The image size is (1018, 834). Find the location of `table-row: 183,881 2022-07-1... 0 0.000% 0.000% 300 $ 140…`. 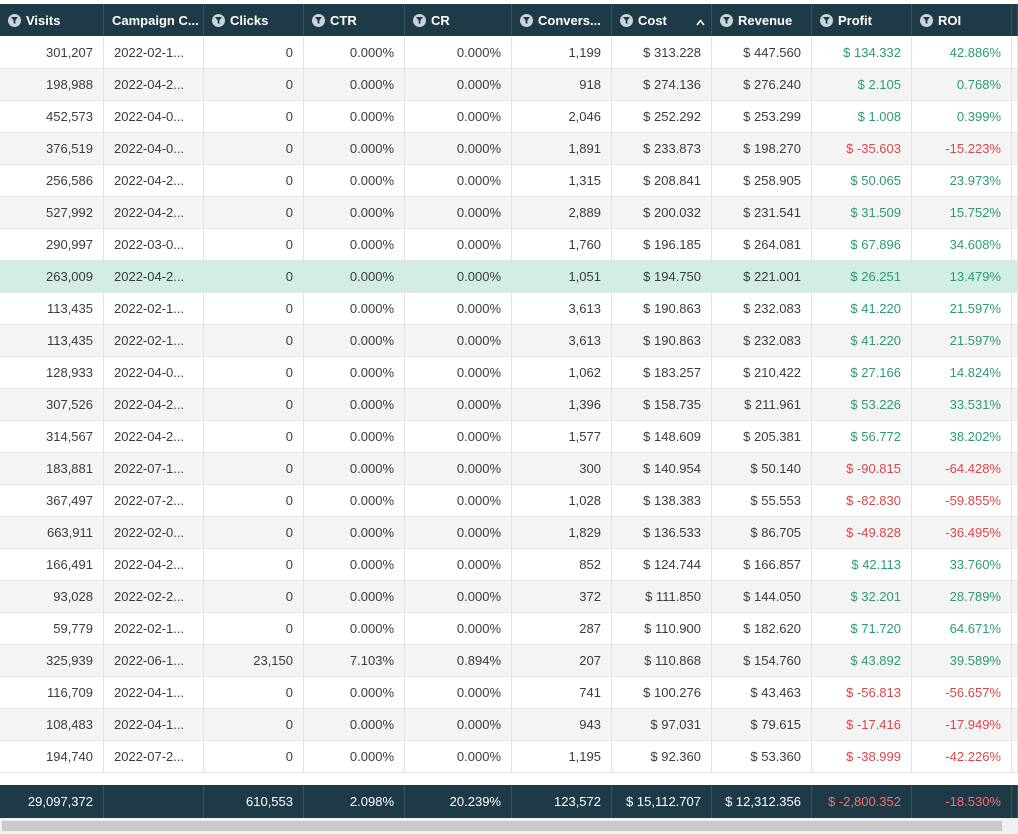

table-row: 183,881 2022-07-1... 0 0.000% 0.000% 300 $ 140… is located at coordinates (509, 469).